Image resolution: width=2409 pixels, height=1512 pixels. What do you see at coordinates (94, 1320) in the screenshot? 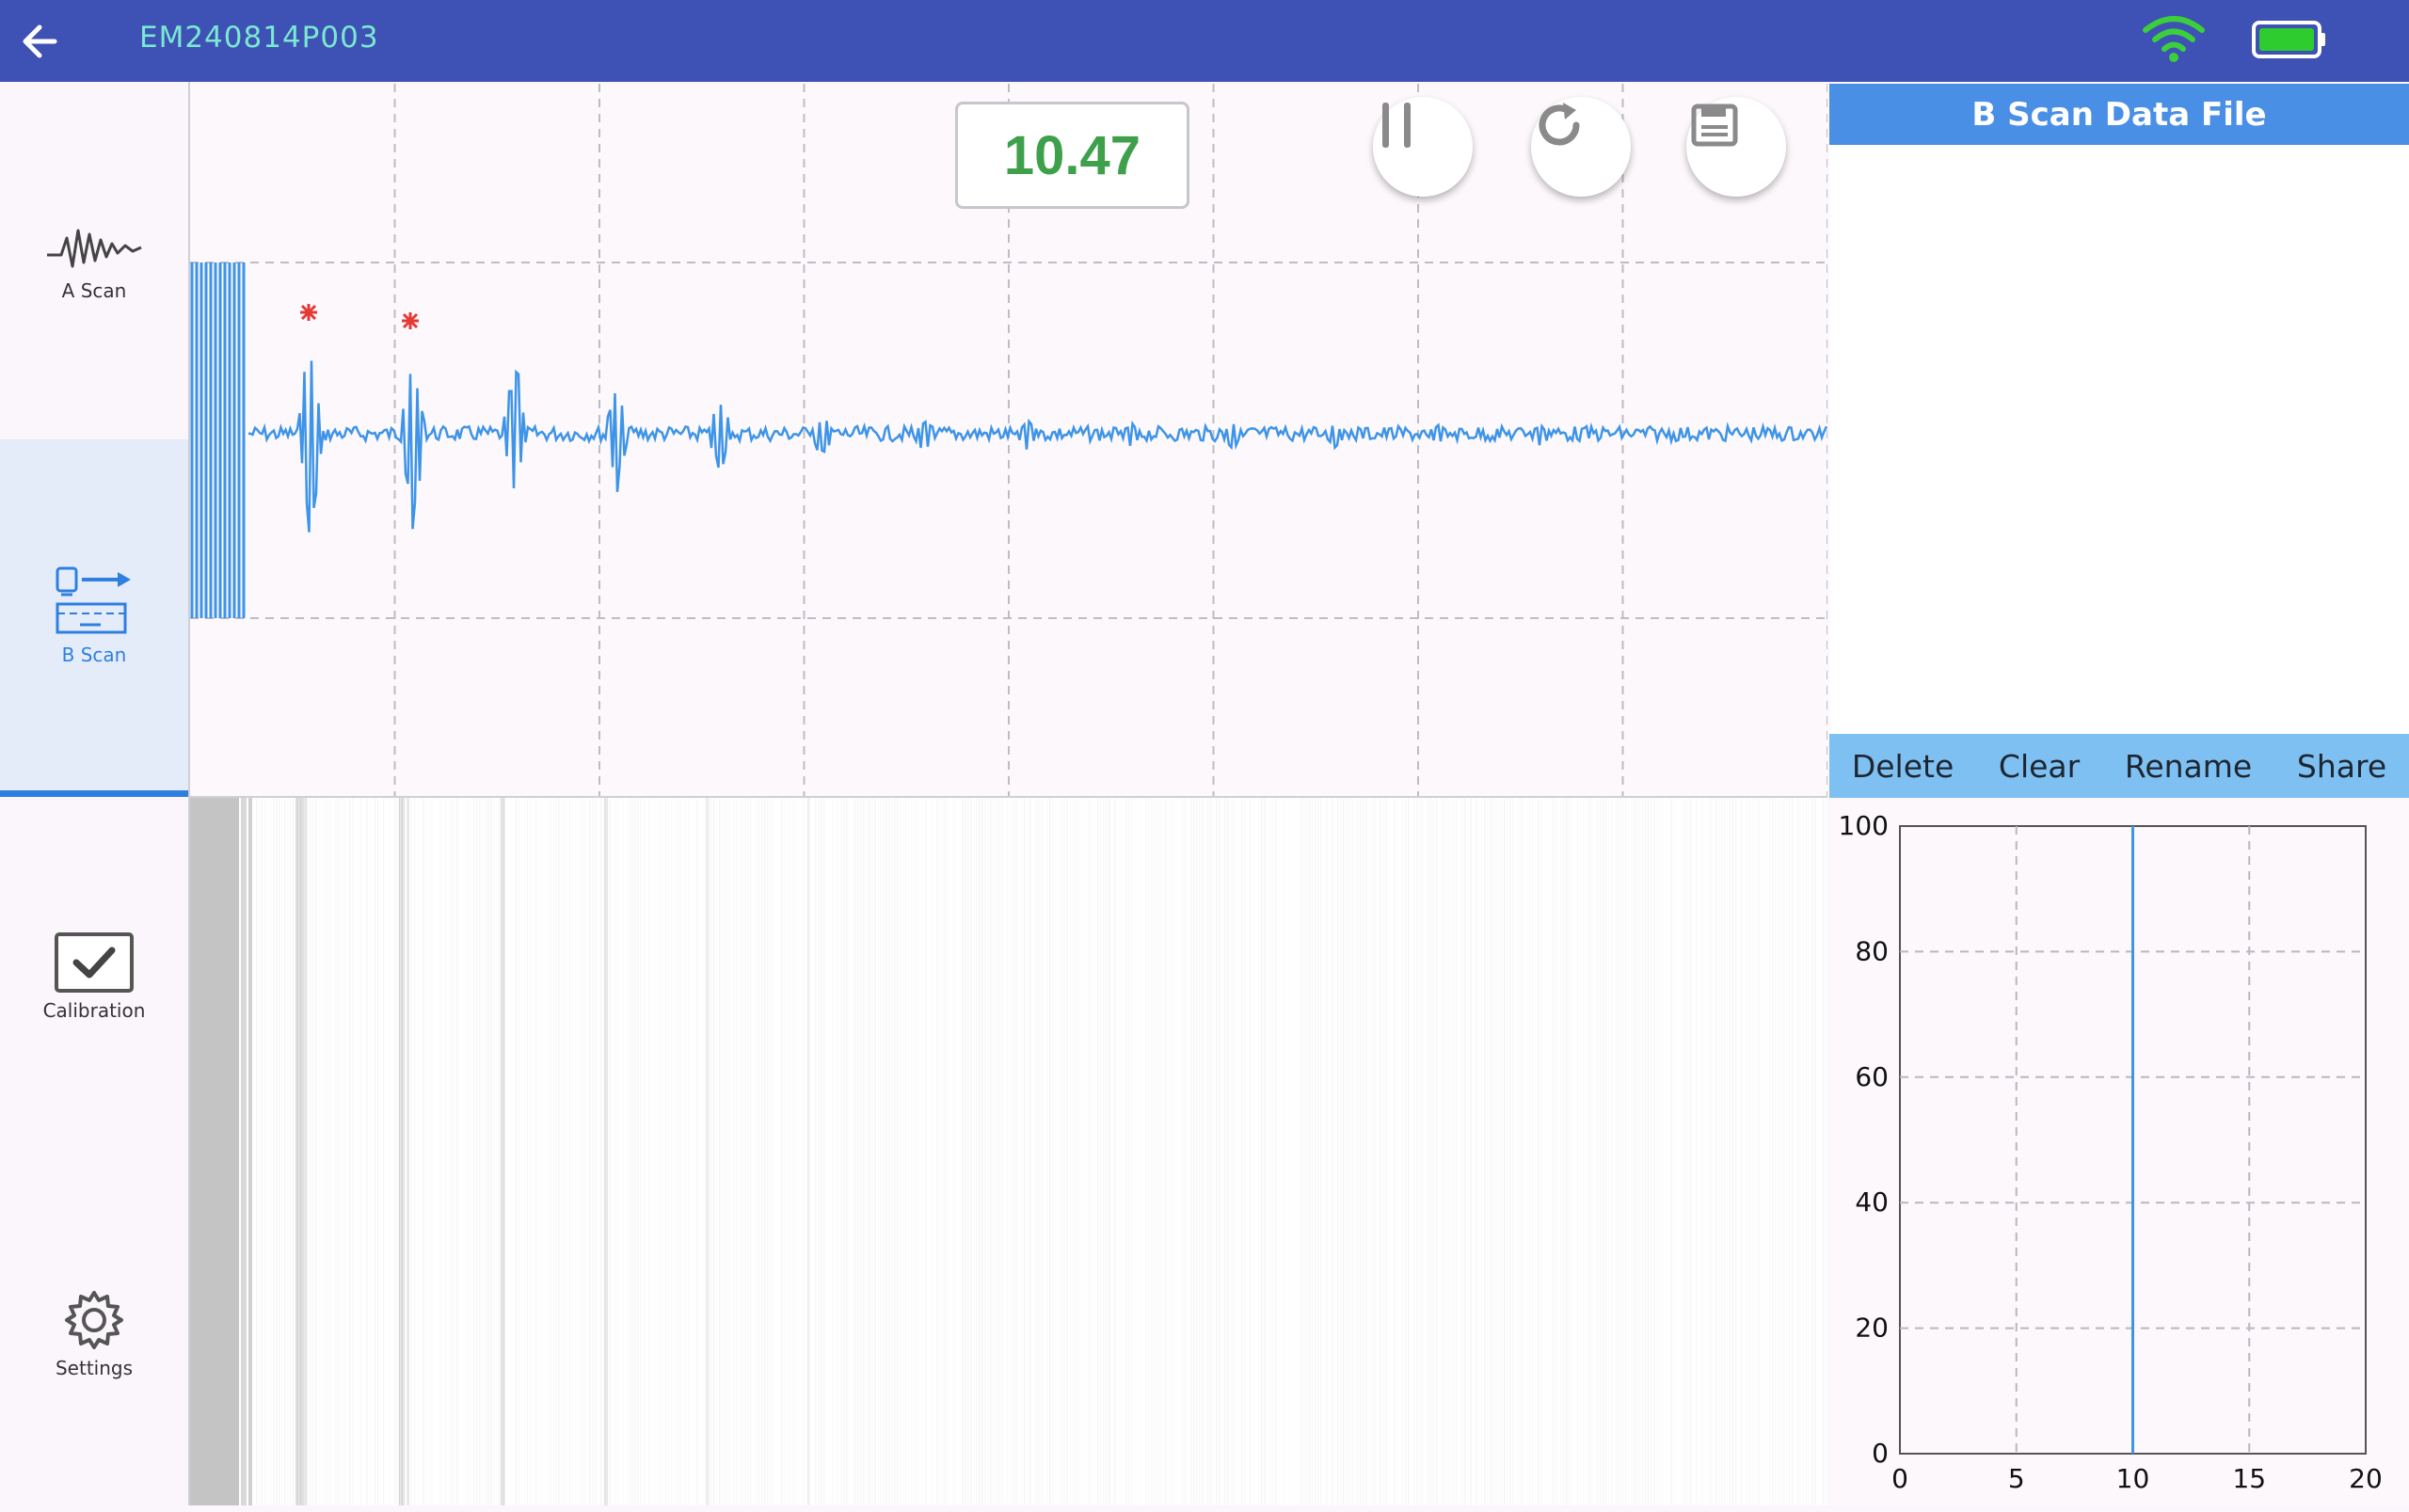
I see `gear-icon` at bounding box center [94, 1320].